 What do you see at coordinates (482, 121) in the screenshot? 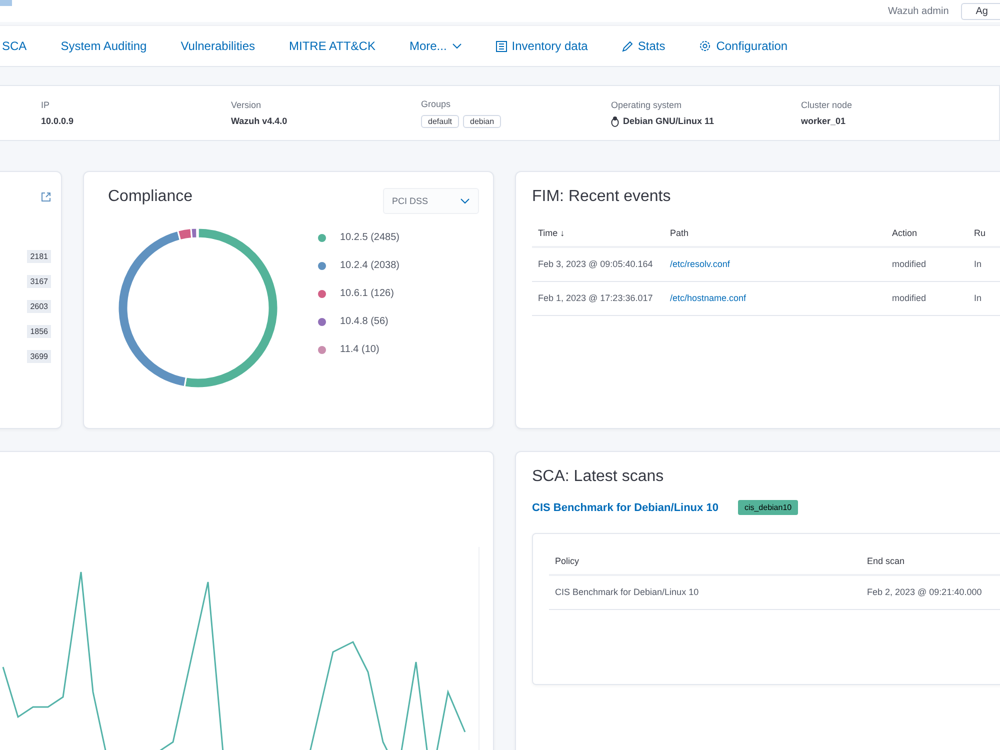
I see `group-tag: debian` at bounding box center [482, 121].